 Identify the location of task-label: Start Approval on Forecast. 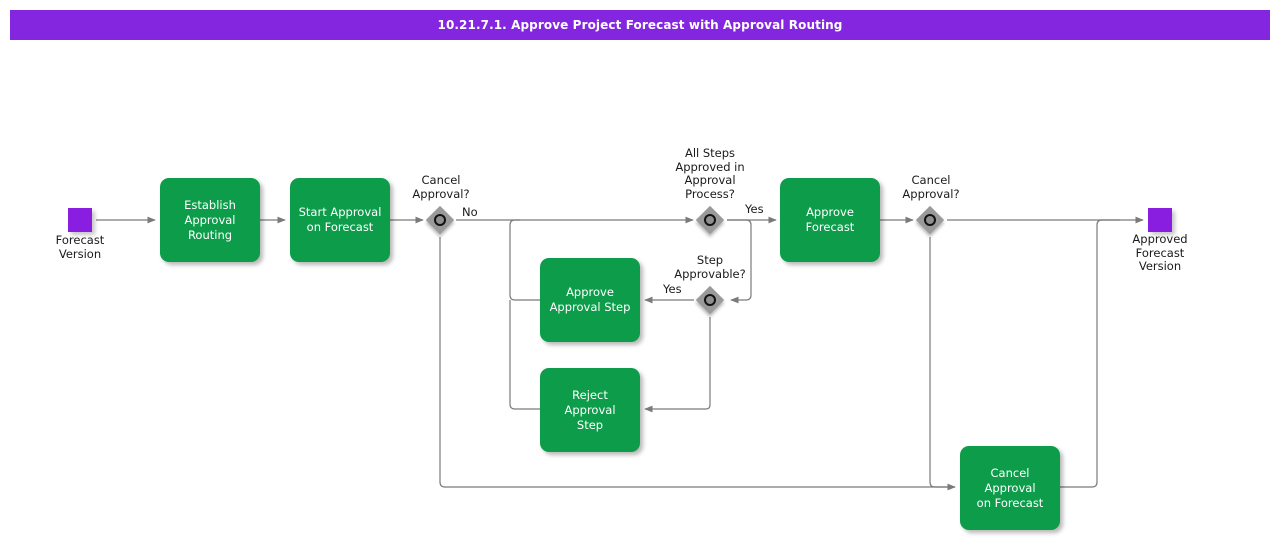
(340, 219).